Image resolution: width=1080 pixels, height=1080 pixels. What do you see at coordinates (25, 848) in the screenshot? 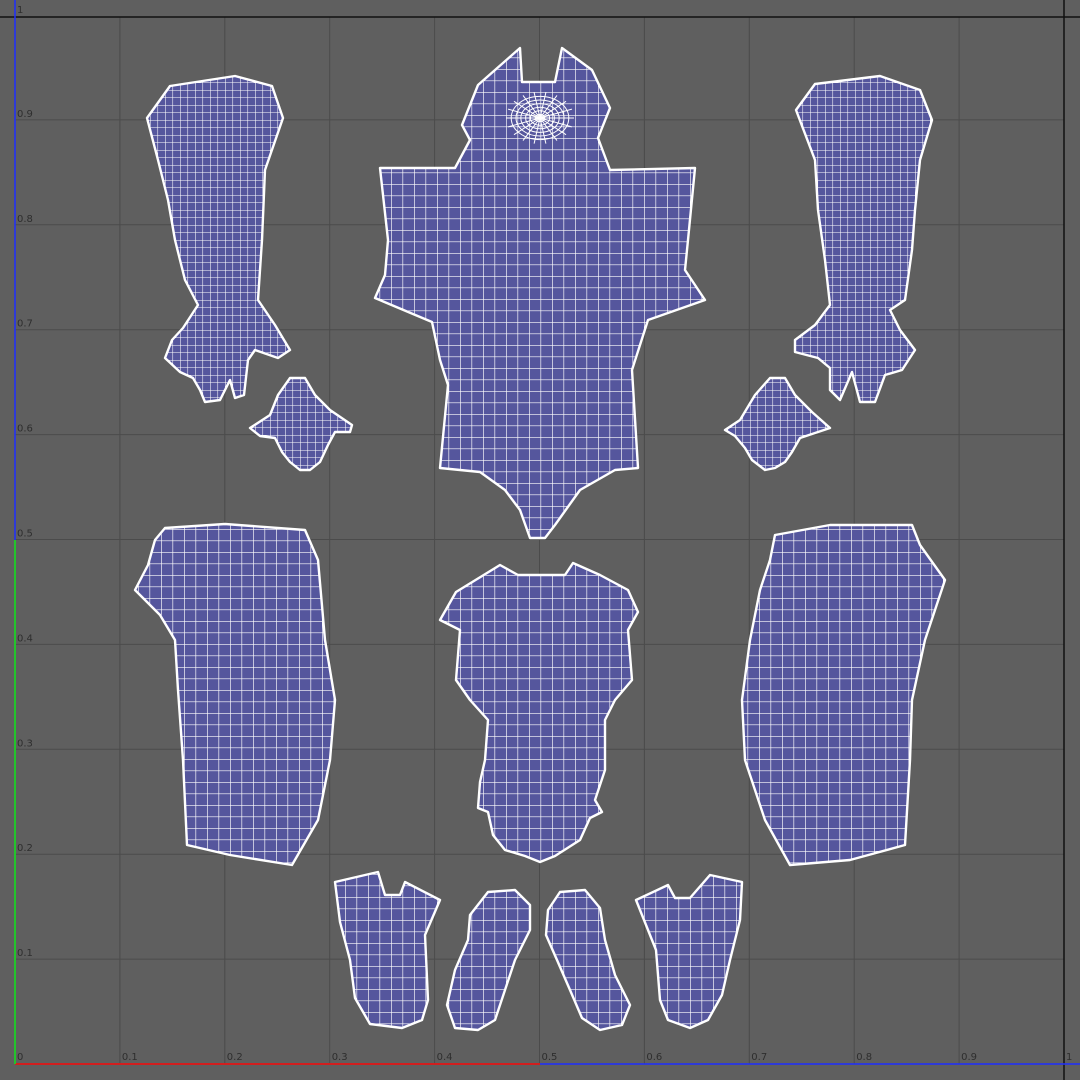
I see `v-tick-label: 0.2` at bounding box center [25, 848].